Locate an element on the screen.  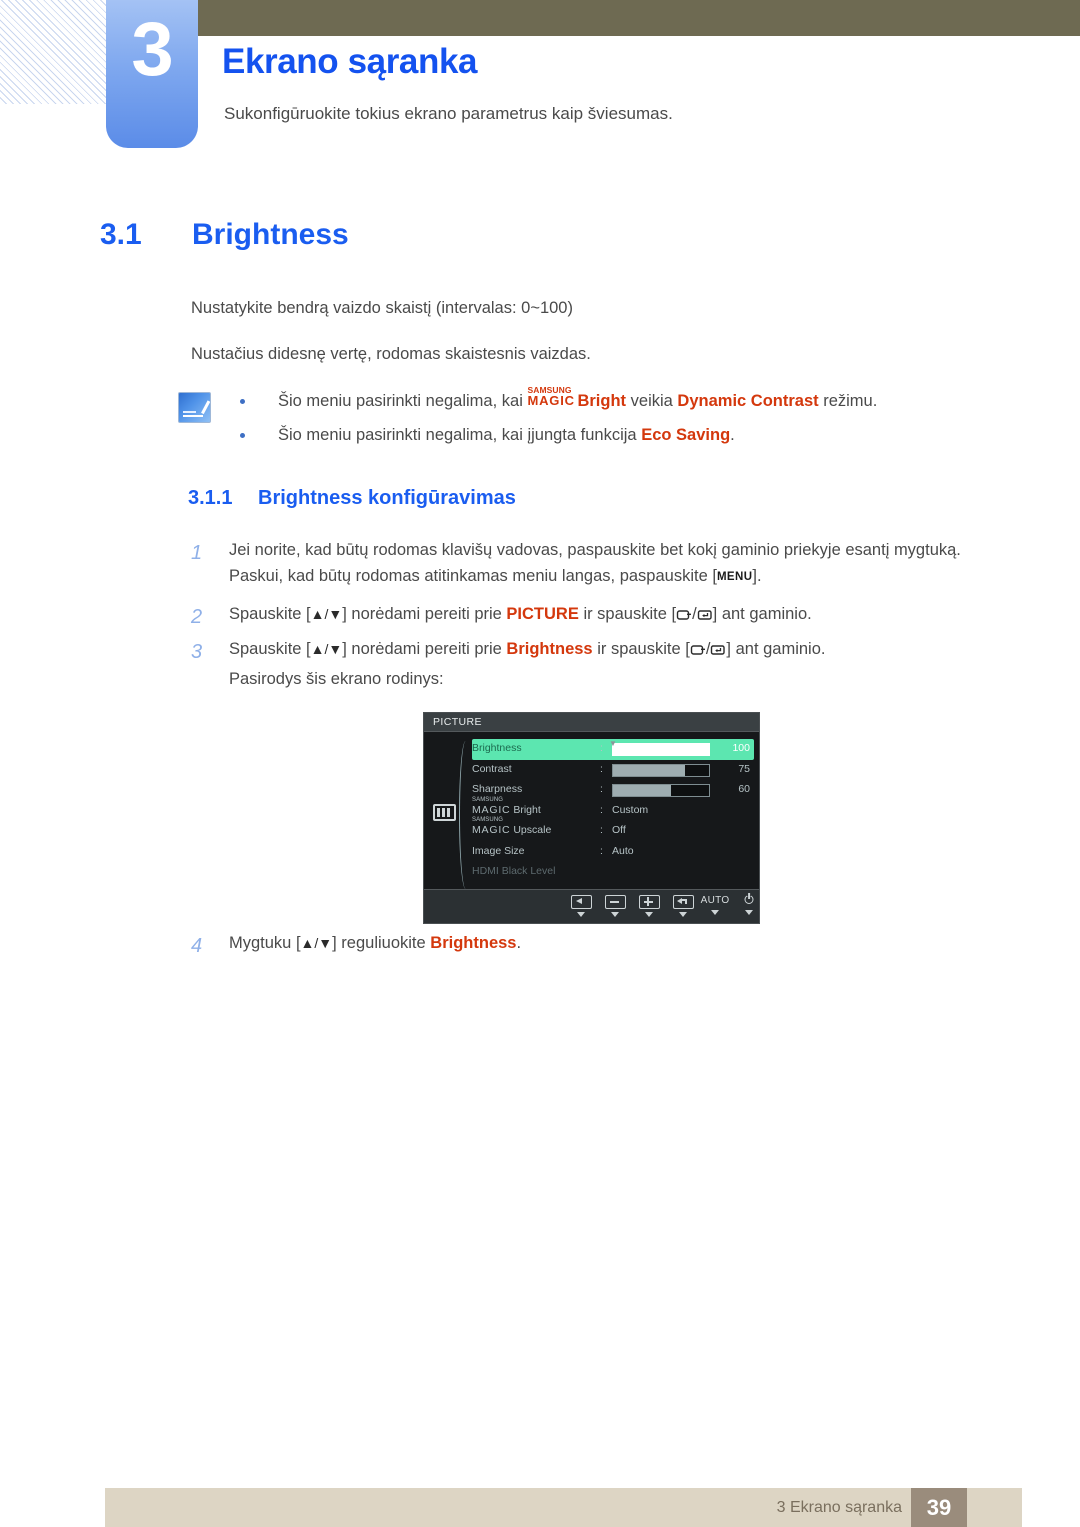
footer-chapter-label: 3 Ekrano sąranka is located at coordinates (839, 1507).